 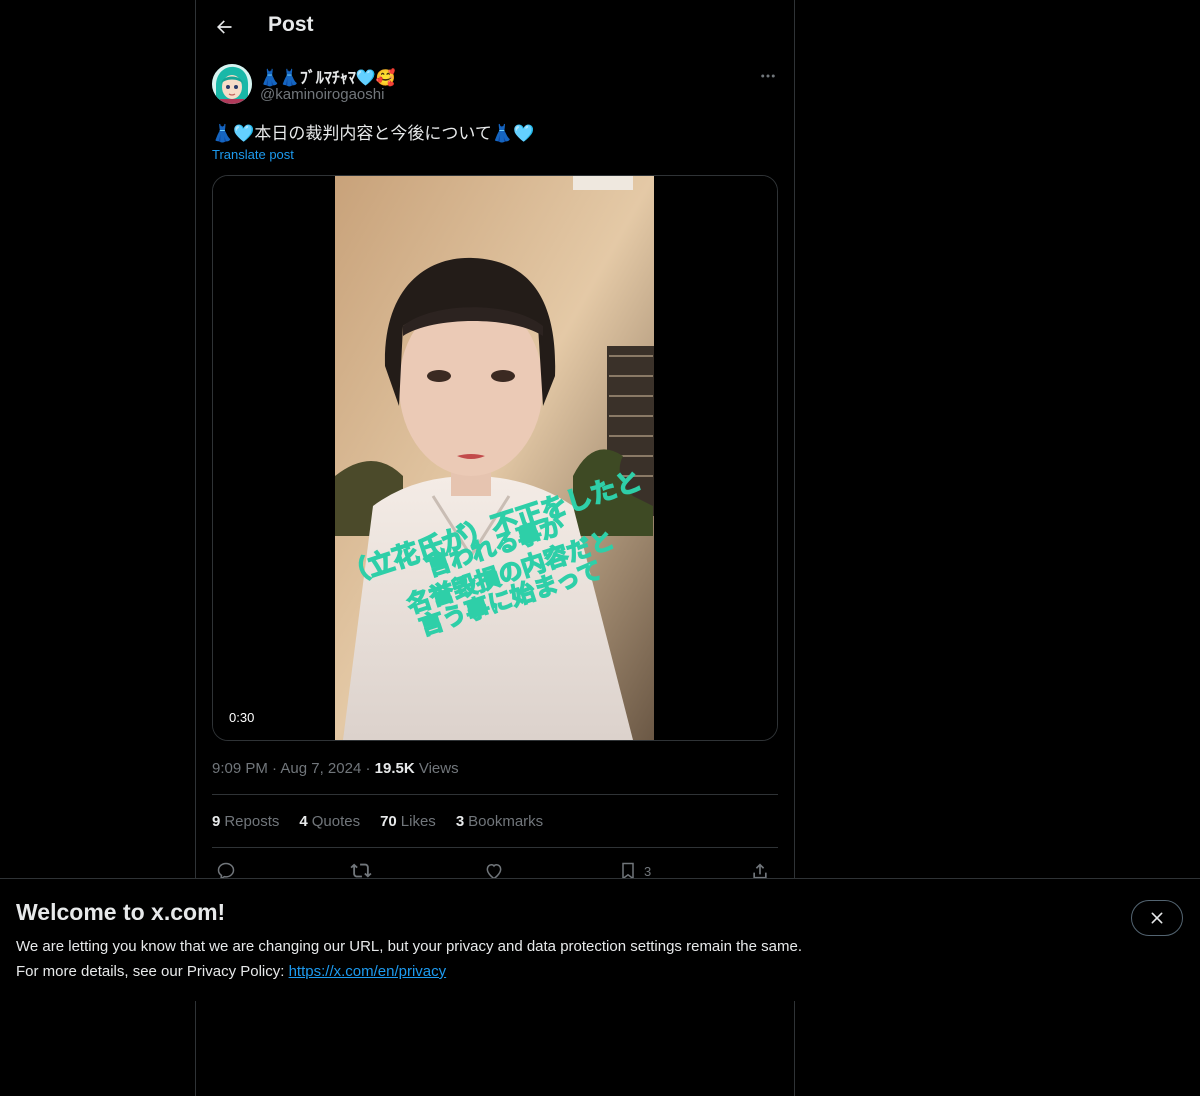 What do you see at coordinates (291, 24) in the screenshot?
I see `page-title: Post` at bounding box center [291, 24].